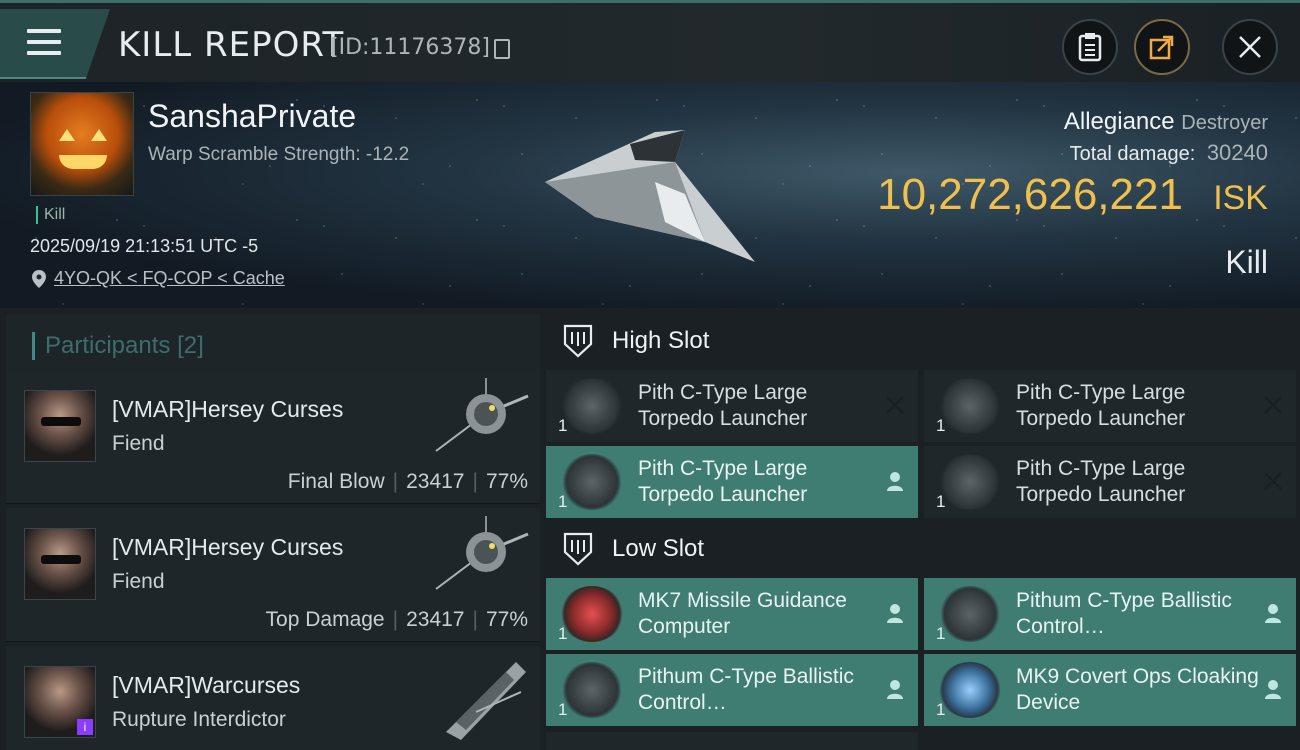 This screenshot has height=750, width=1300. I want to click on high-slot-icon, so click(578, 341).